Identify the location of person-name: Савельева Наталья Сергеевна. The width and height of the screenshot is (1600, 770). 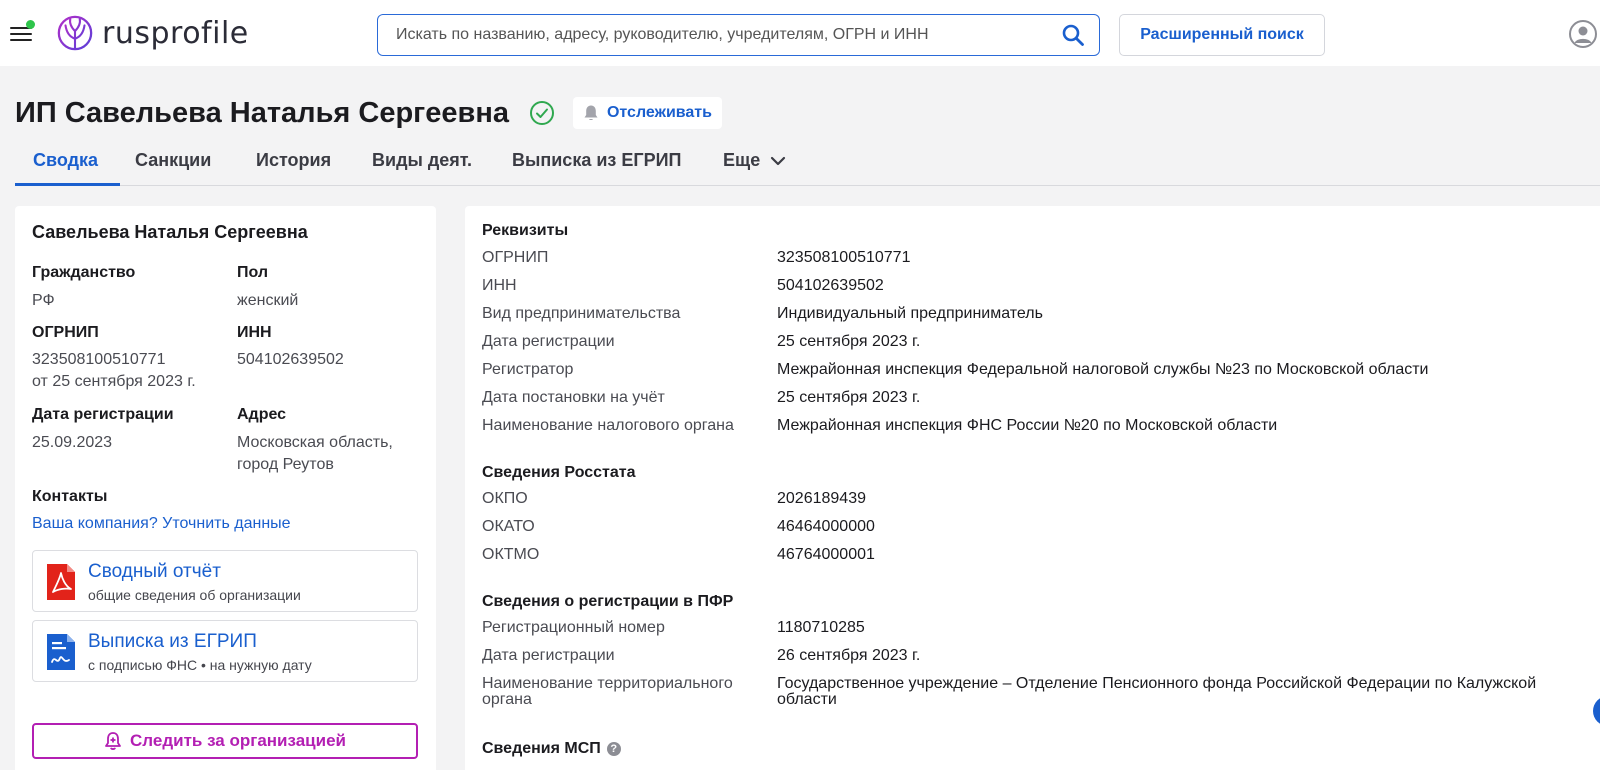
(170, 232).